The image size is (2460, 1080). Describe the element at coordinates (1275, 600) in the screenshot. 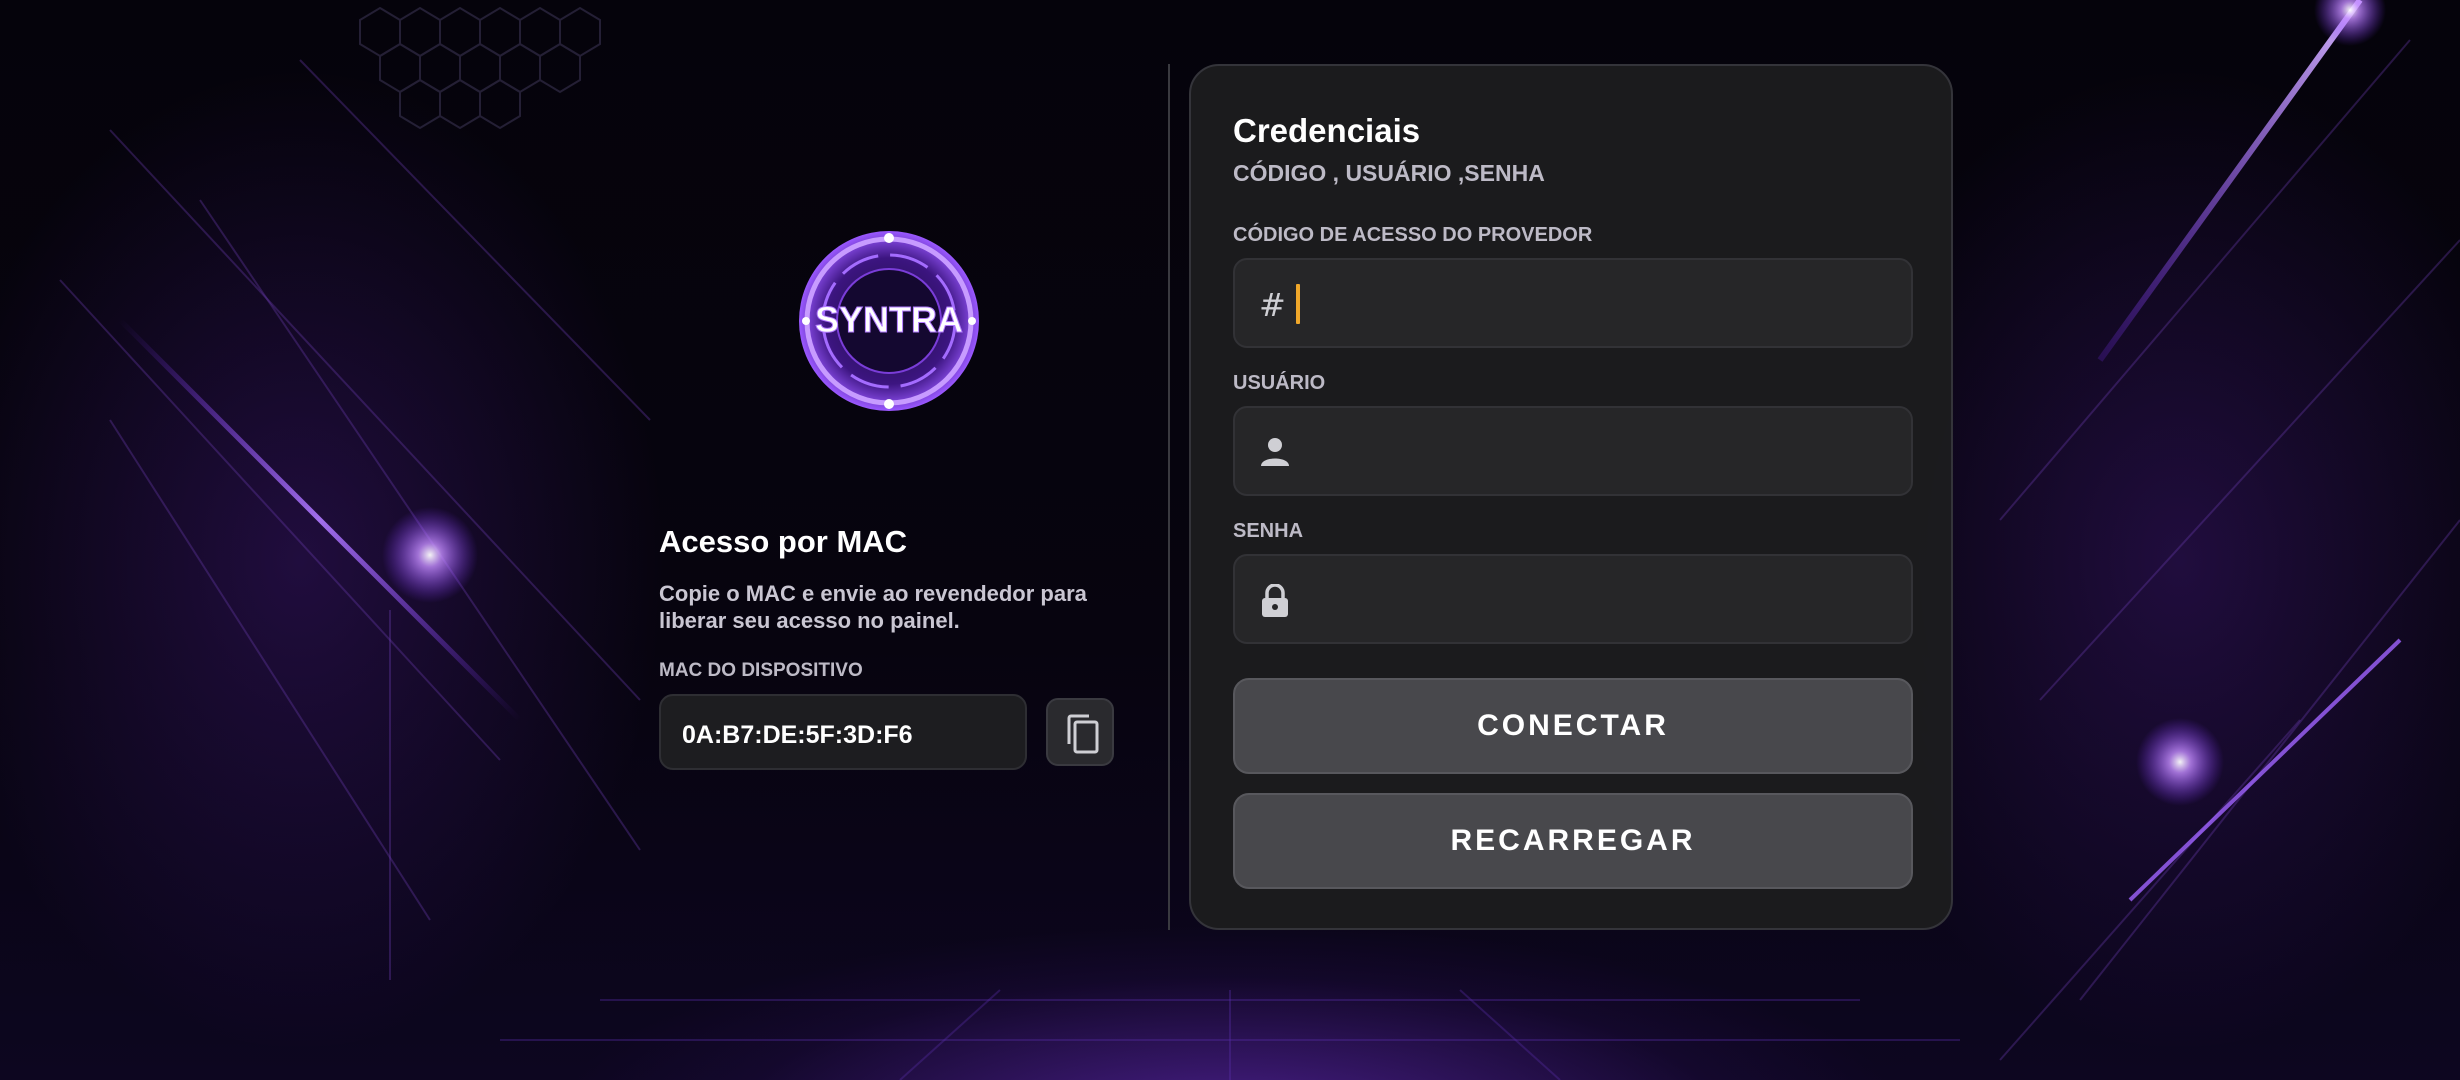

I see `lock-icon` at that location.